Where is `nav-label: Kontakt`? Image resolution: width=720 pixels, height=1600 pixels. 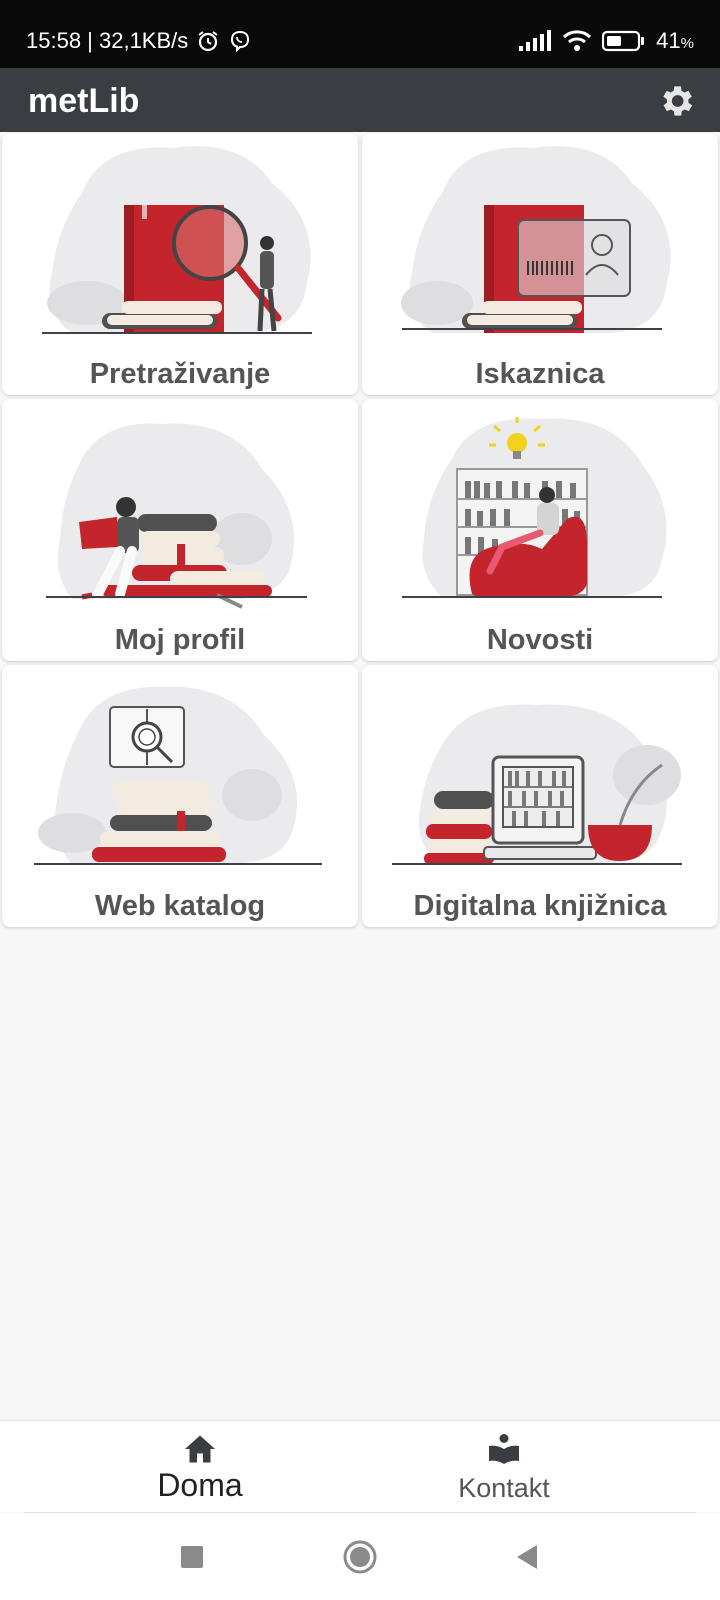
nav-label: Kontakt is located at coordinates (504, 1488).